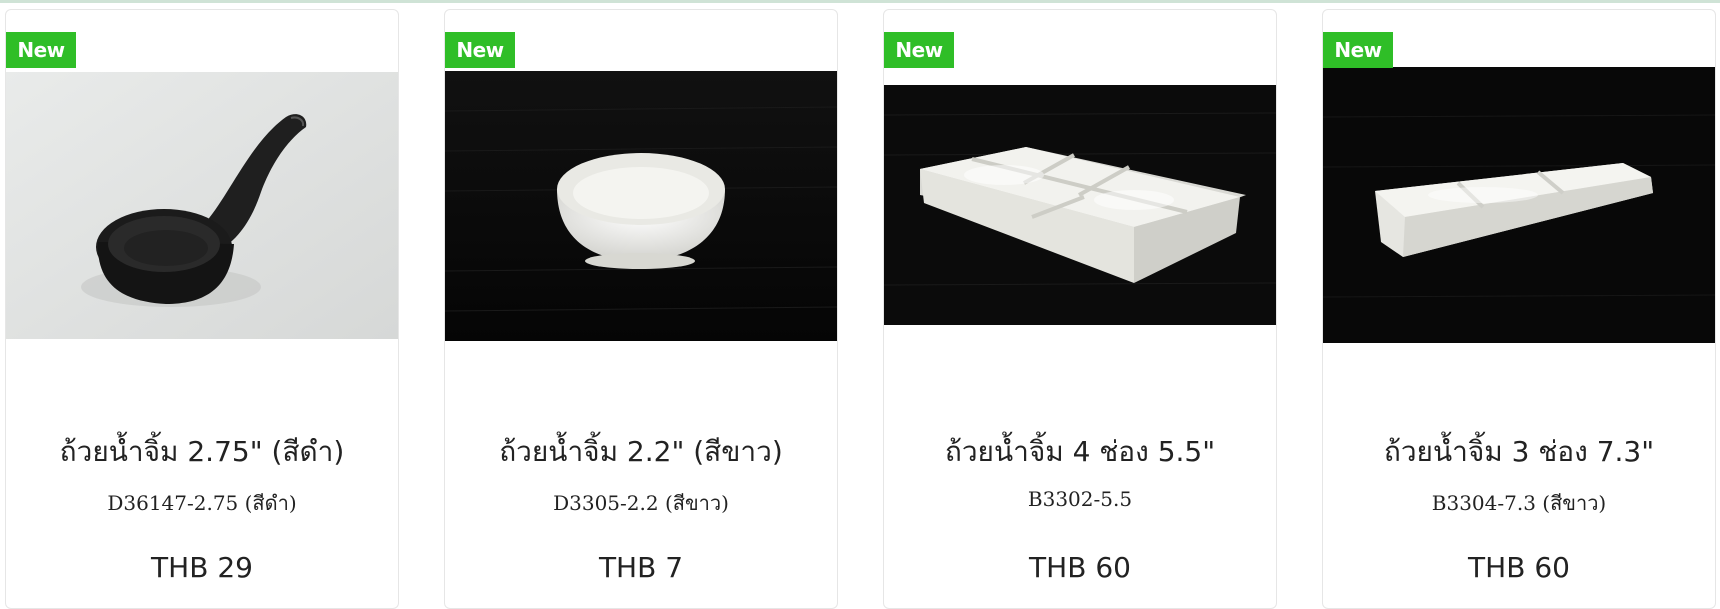  I want to click on product-name: ถ้วยน้ำจิ้ม 2.75" (สีดำ), so click(202, 452).